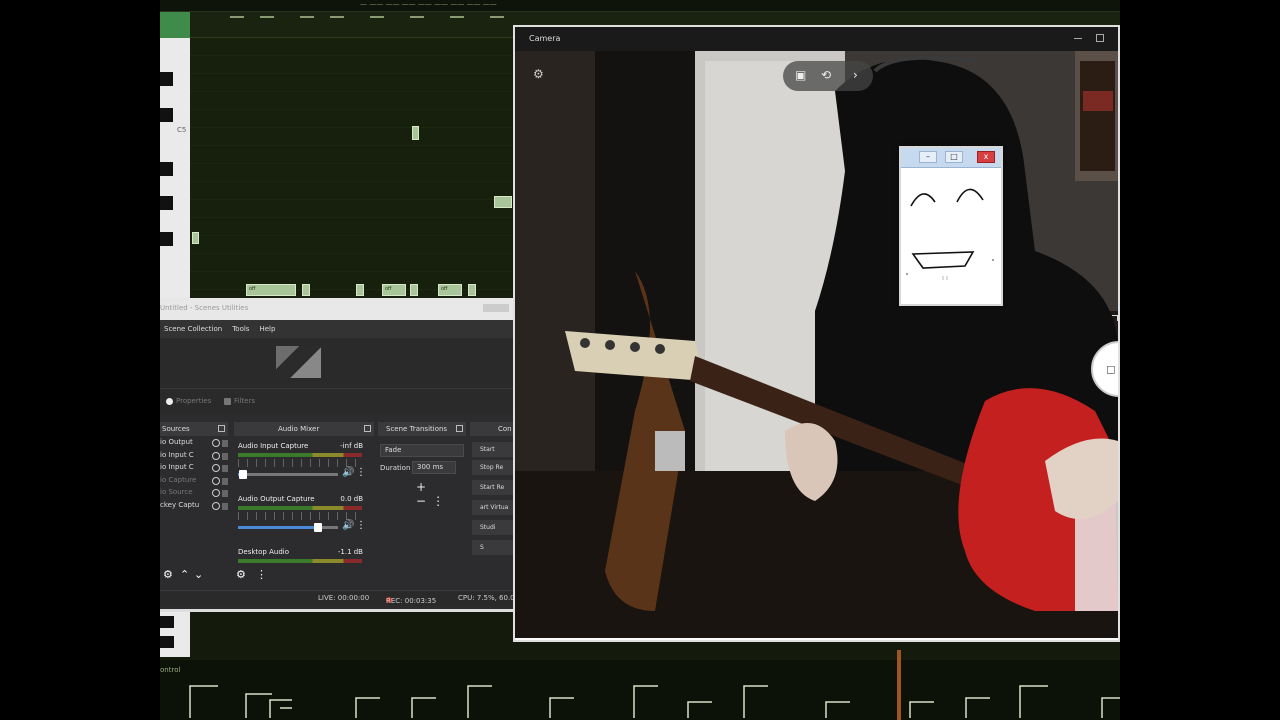 This screenshot has height=720, width=1280. Describe the element at coordinates (1200, 360) in the screenshot. I see `letterbox-right` at that location.